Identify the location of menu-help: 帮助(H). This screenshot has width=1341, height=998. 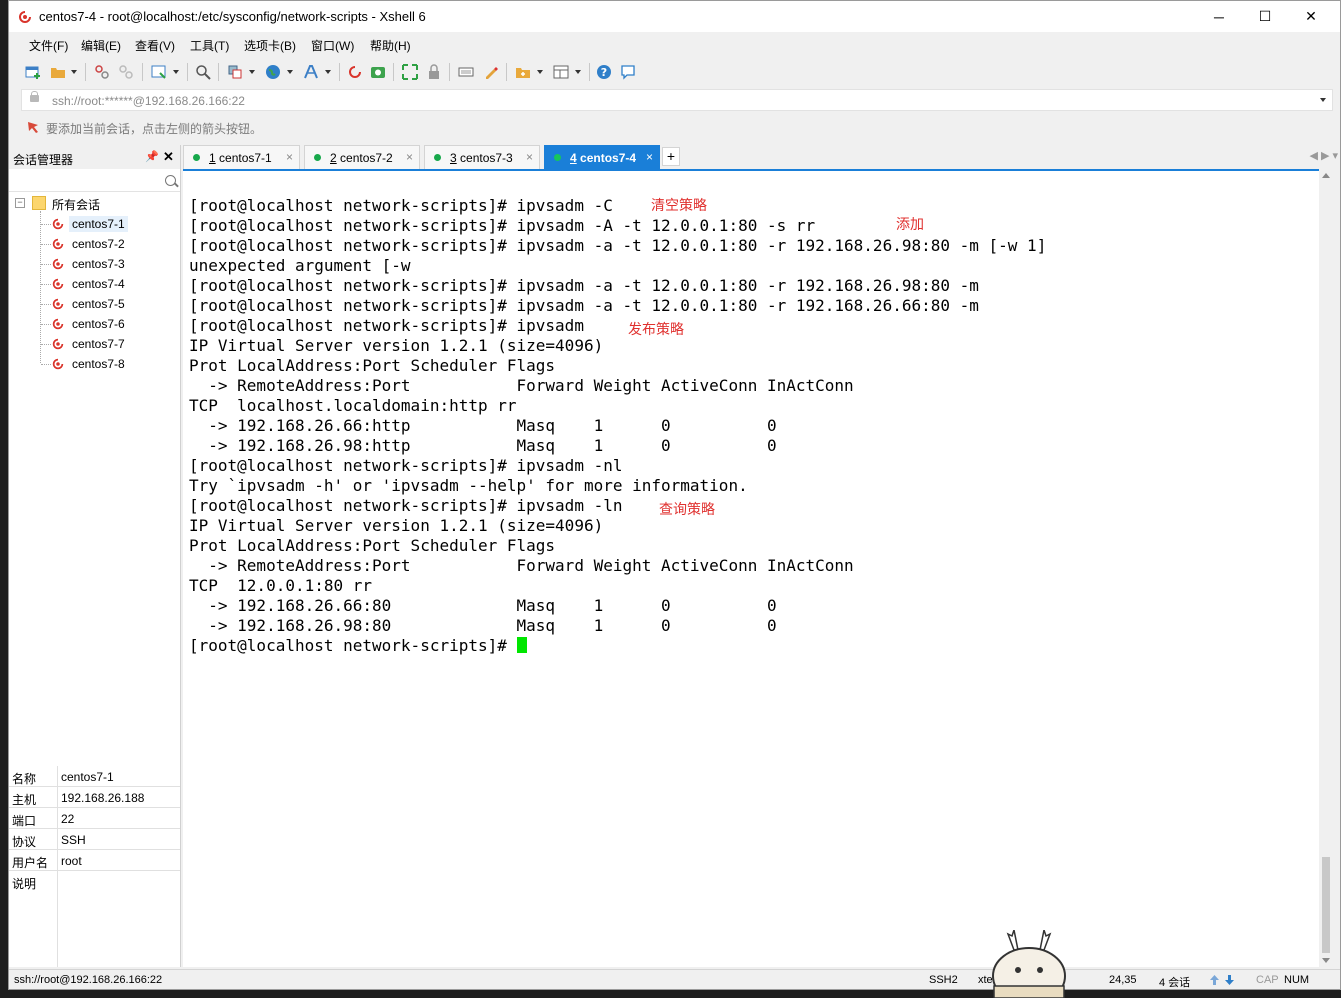
(390, 45).